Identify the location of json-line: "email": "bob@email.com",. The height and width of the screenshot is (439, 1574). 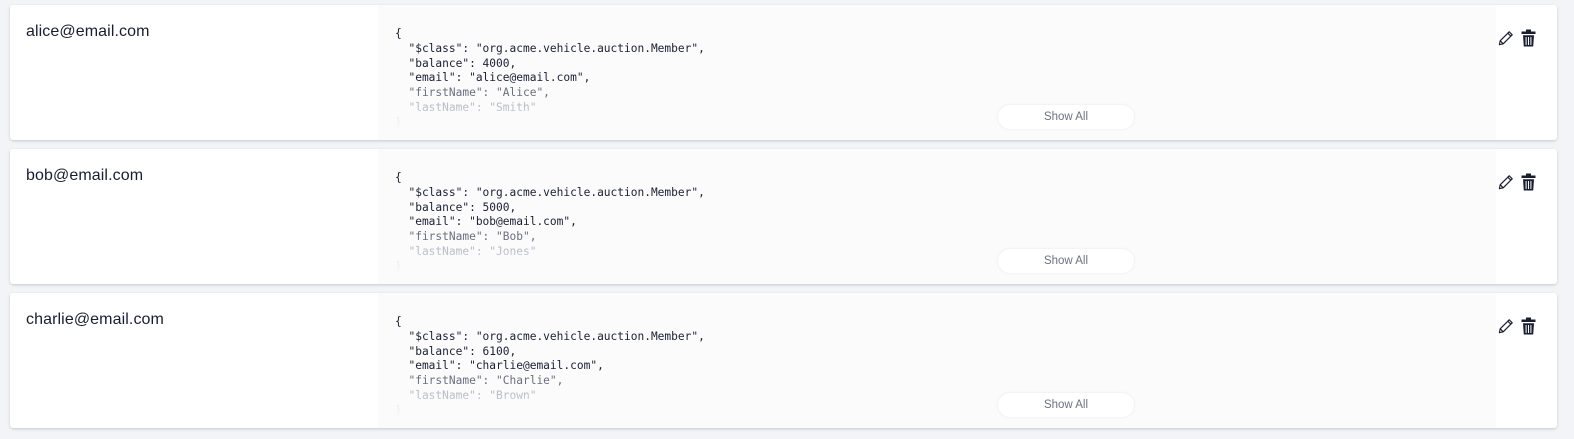
(486, 222).